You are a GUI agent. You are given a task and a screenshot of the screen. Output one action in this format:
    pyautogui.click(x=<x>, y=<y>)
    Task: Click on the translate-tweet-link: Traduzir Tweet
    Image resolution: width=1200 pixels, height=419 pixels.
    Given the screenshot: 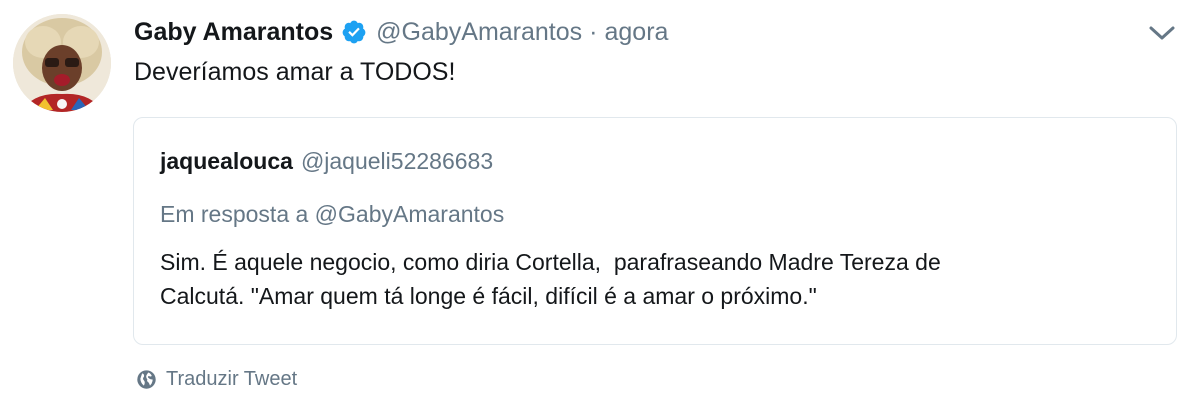 What is the action you would take?
    pyautogui.click(x=216, y=379)
    